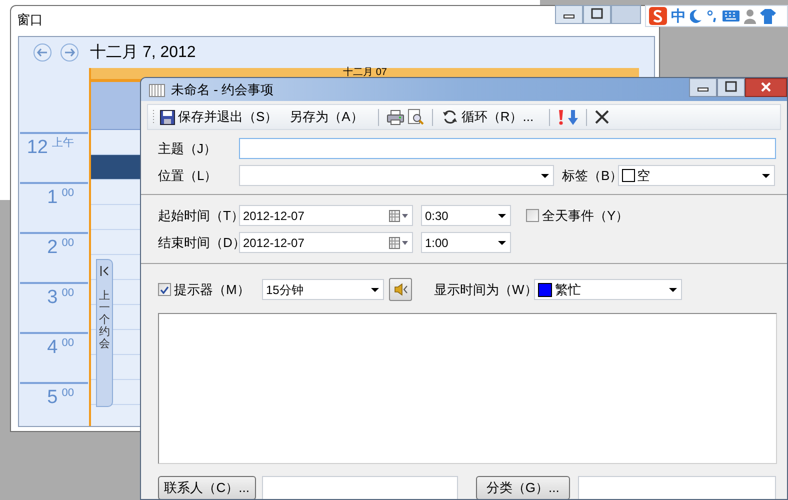 The image size is (788, 500). I want to click on reminder-checkbox: 提示器（M）, so click(210, 290).